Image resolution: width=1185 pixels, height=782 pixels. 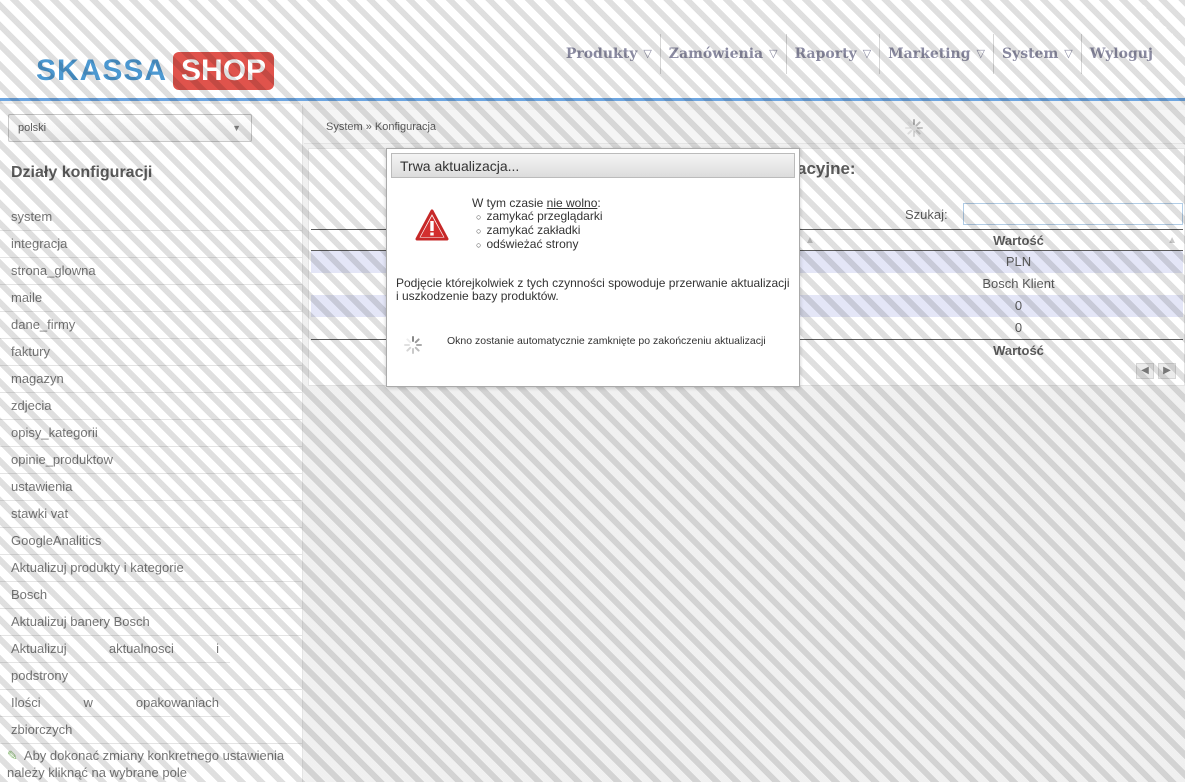 I want to click on warning-icon, so click(x=432, y=225).